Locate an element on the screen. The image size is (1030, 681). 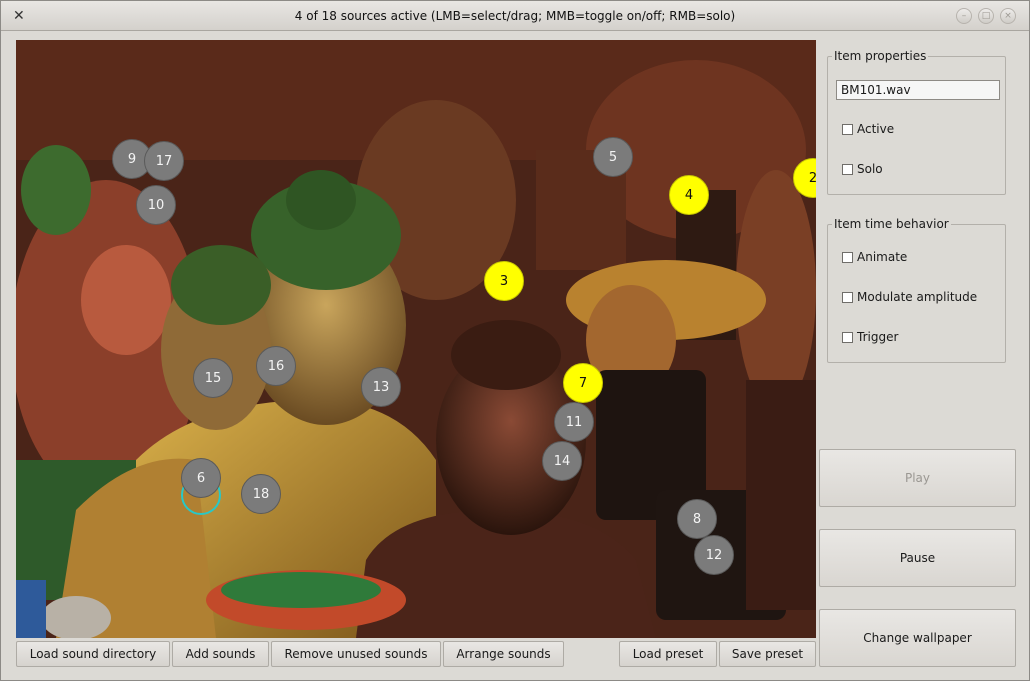
change-wallpaper-button: Change wallpaper is located at coordinates (917, 638).